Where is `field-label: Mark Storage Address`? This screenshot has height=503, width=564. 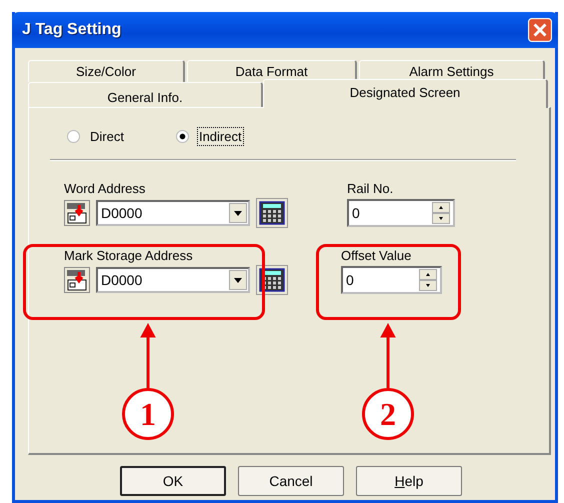
field-label: Mark Storage Address is located at coordinates (129, 256).